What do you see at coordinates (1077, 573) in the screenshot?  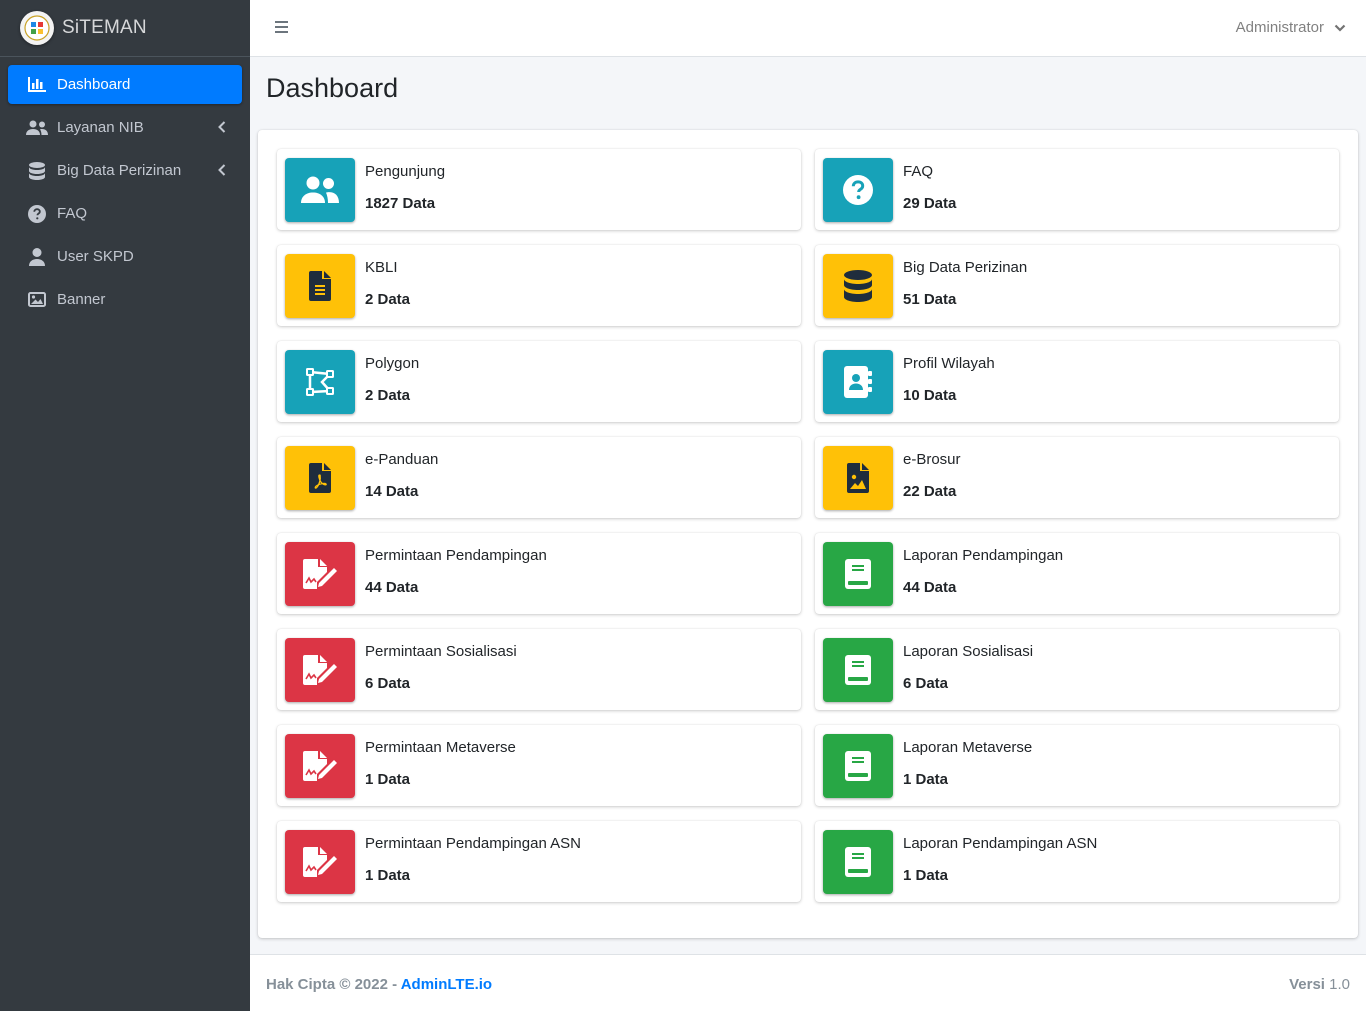 I see `info-box-laporan-pendampingan: Laporan Pendampingan 44 Data` at bounding box center [1077, 573].